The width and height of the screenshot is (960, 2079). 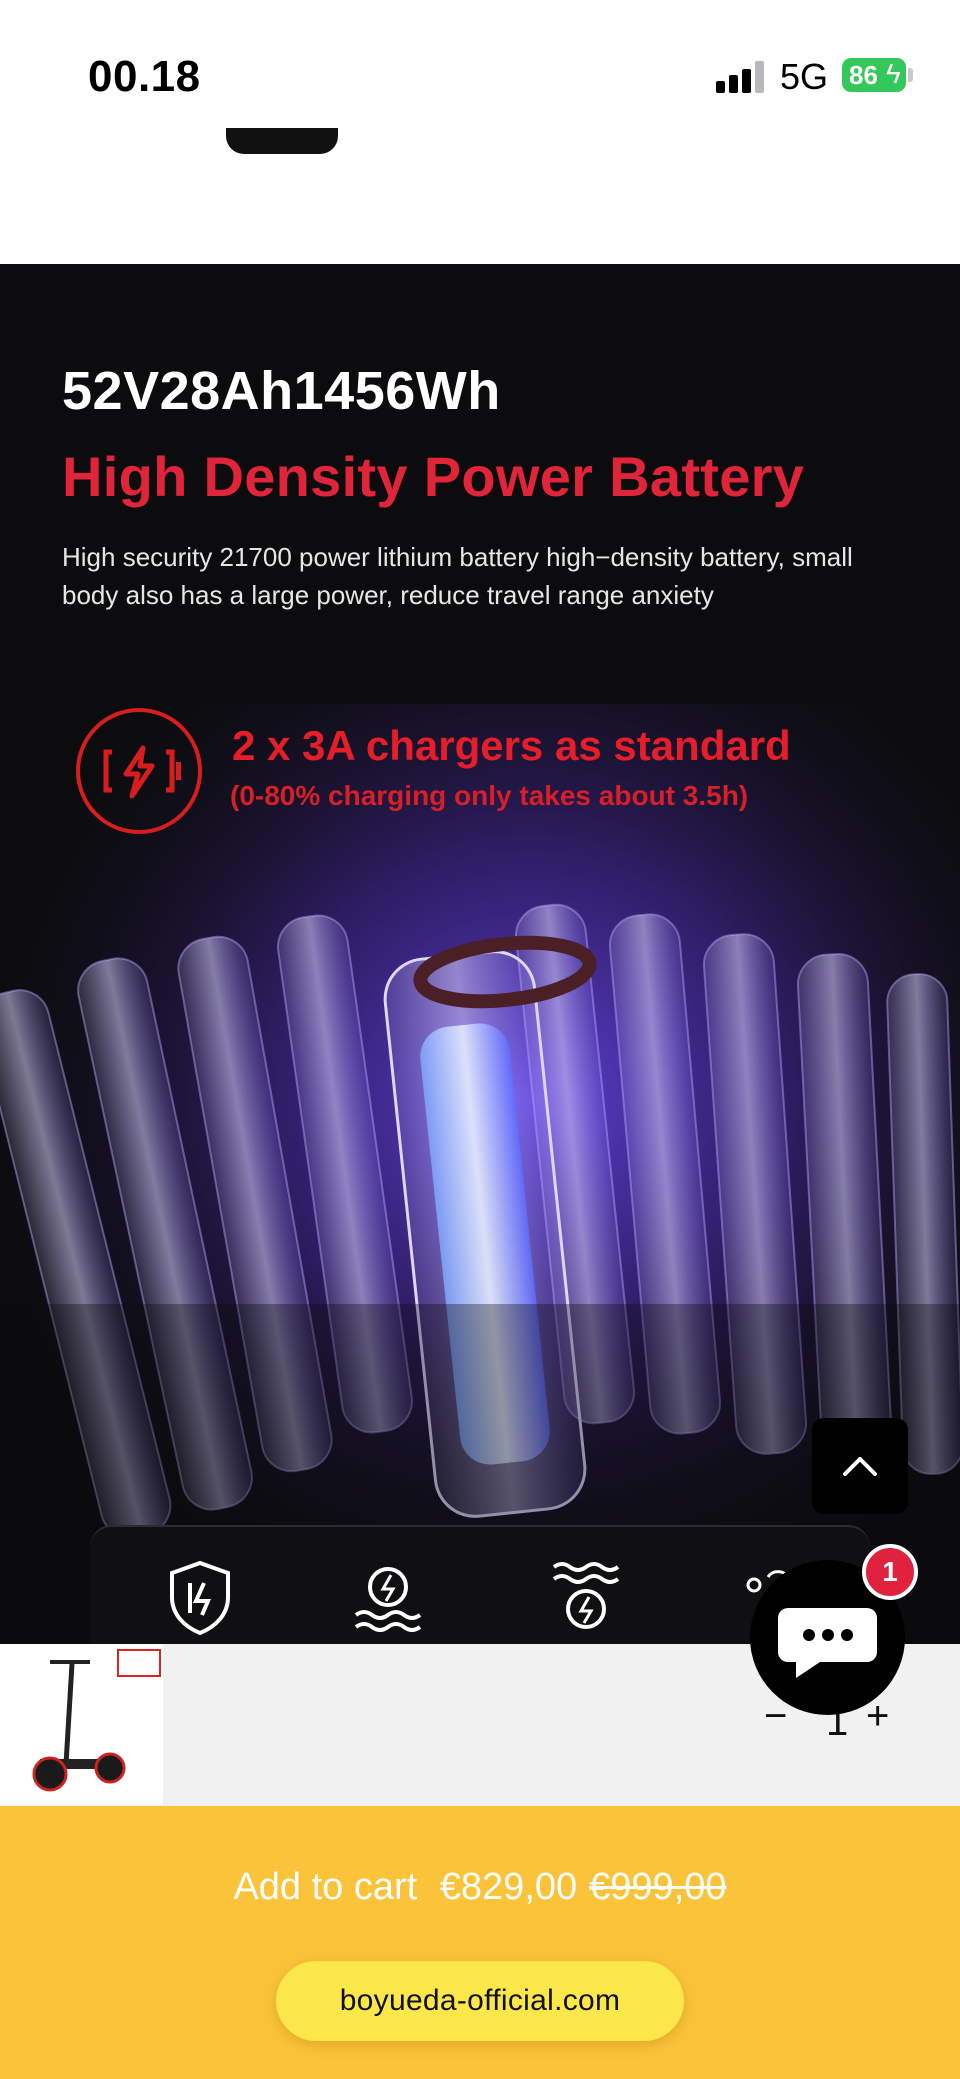 I want to click on charging-bolt-icon: ϟ, so click(x=893, y=73).